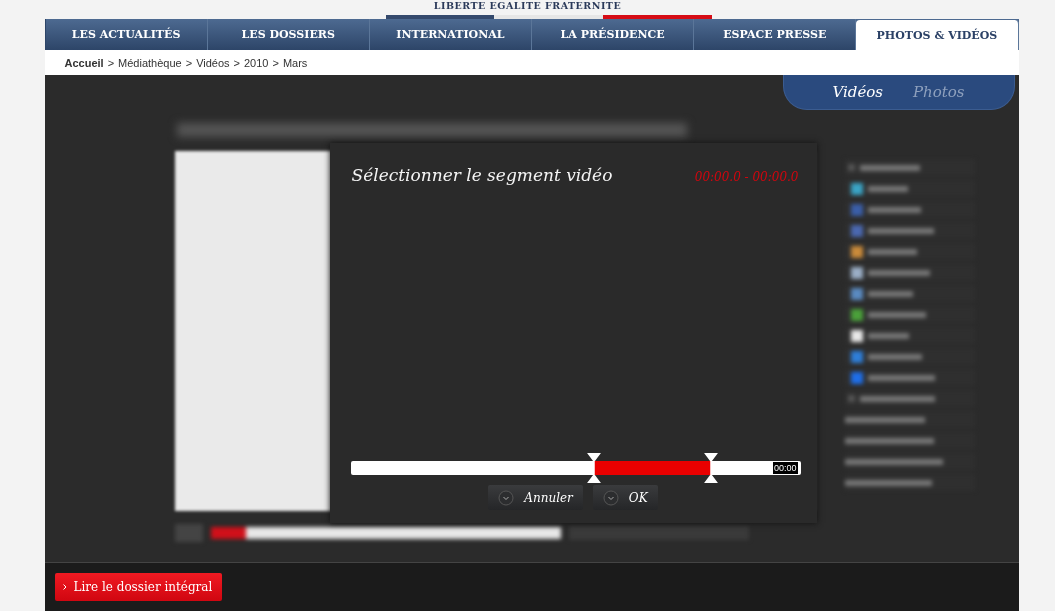 The image size is (1055, 611). What do you see at coordinates (625, 497) in the screenshot?
I see `dialog-button: OK` at bounding box center [625, 497].